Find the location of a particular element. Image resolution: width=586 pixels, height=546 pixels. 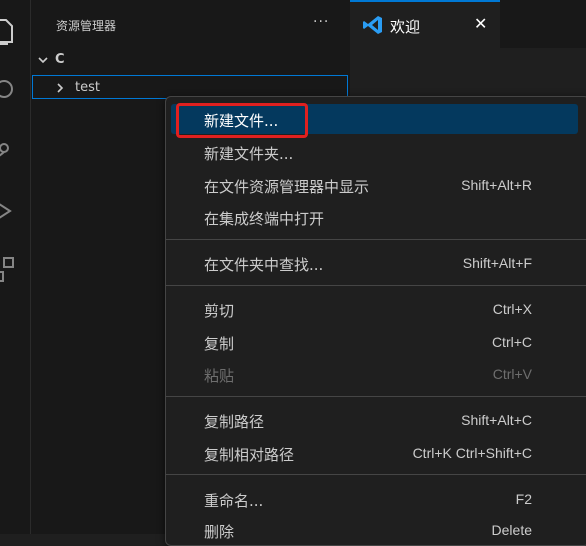

menu-item-find-in-folder: 在文件夹中查找... Shift+Alt+F is located at coordinates (374, 263).